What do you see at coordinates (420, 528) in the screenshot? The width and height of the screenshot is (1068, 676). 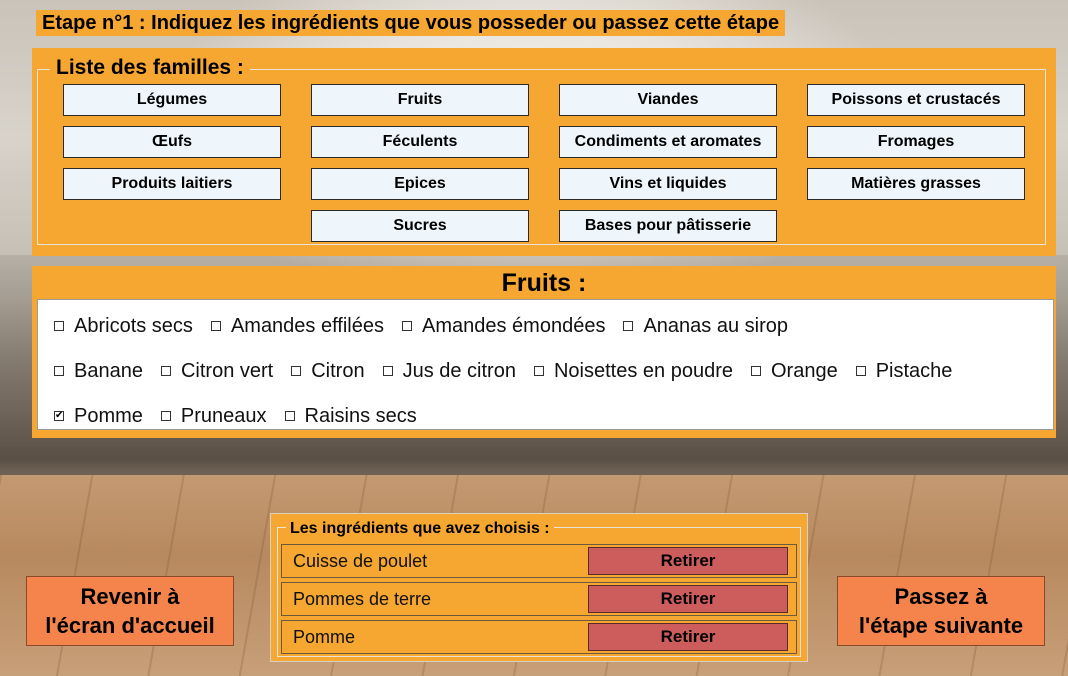 I see `chosen-legend: Les ingrédients que avez choisis :` at bounding box center [420, 528].